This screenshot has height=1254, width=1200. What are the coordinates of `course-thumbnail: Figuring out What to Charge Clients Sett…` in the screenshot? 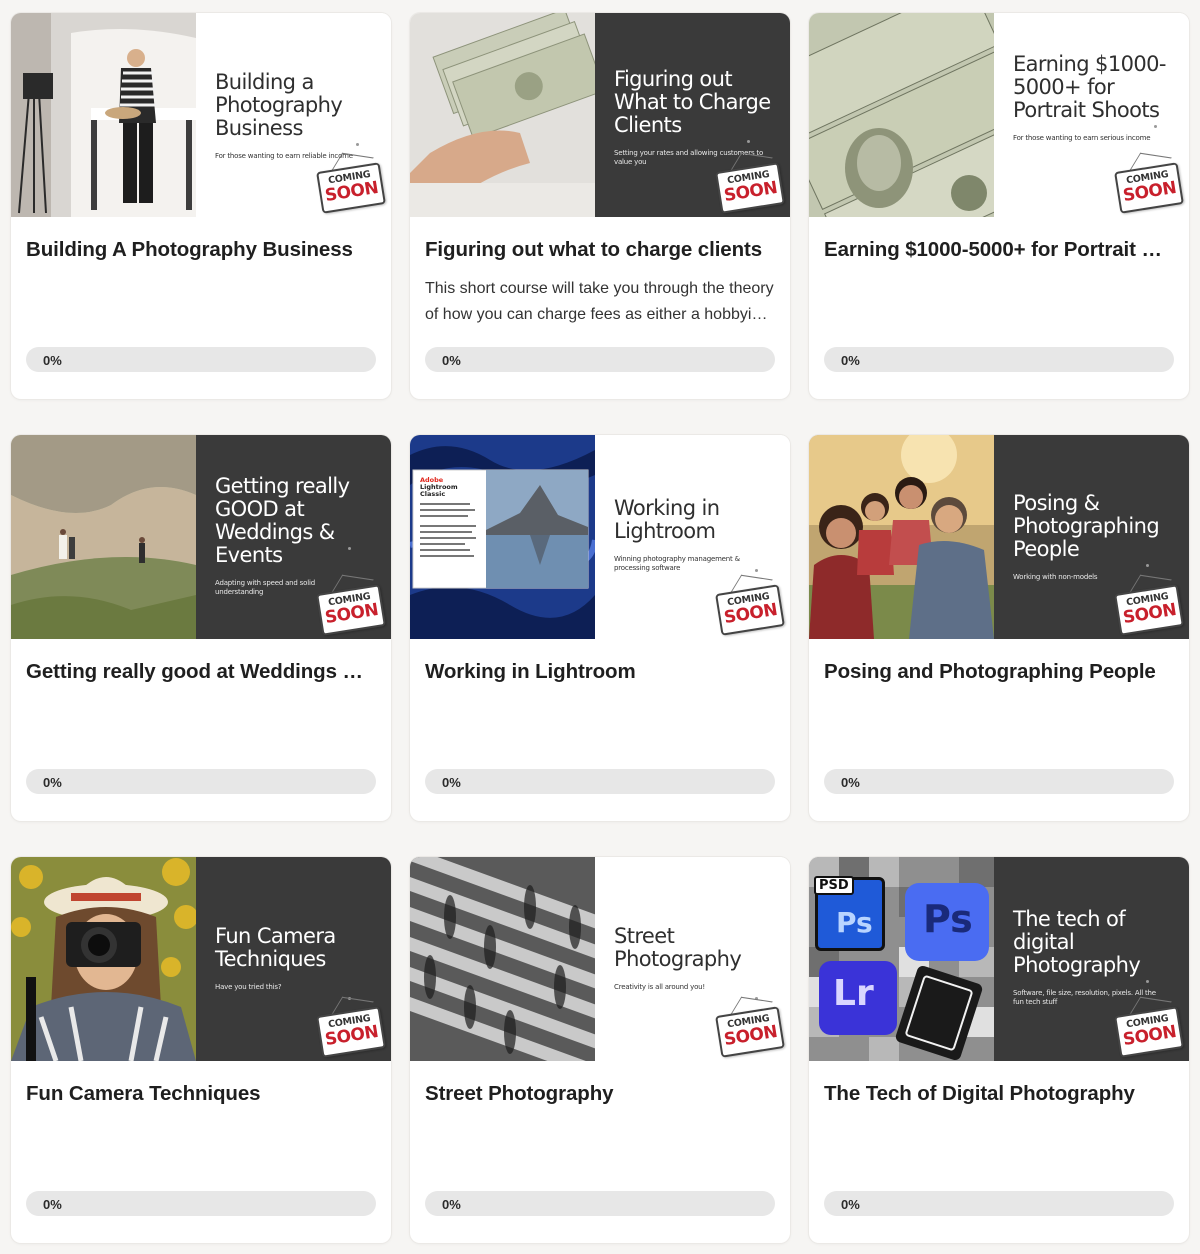 It's located at (600, 115).